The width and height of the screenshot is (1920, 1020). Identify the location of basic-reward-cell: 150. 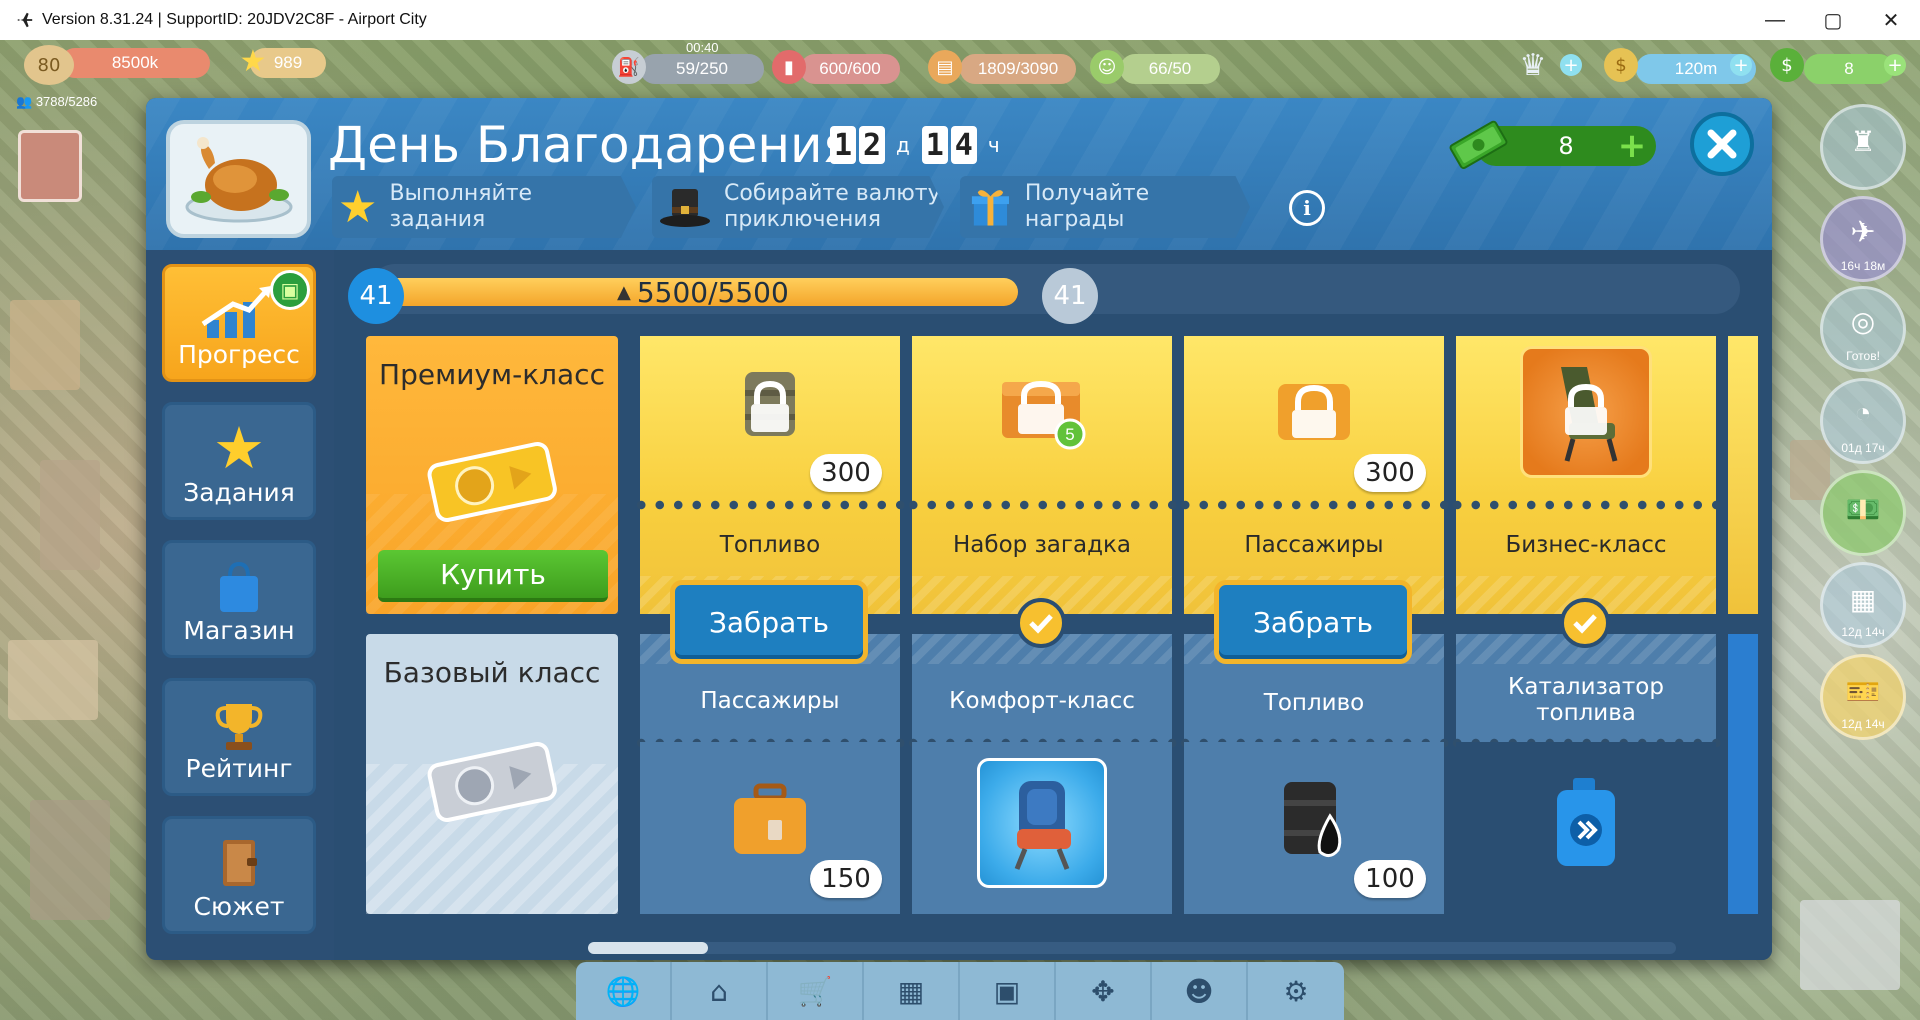
(770, 828).